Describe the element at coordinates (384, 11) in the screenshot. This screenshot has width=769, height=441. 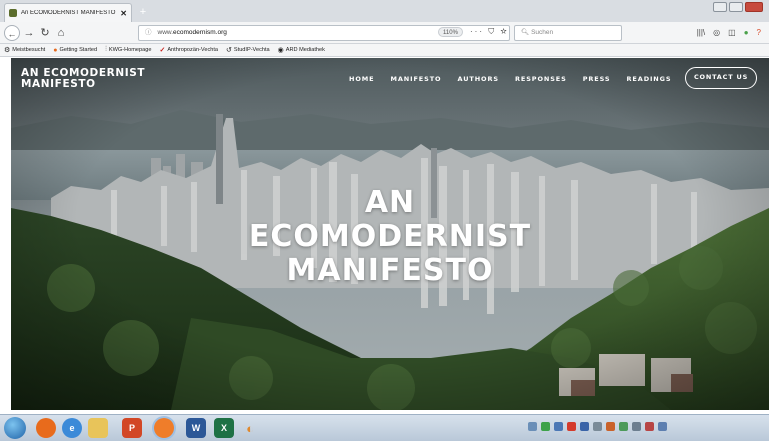
I see `browser-tab-bar: An ECOMODERNIST MANIFESTO ✕ +` at that location.